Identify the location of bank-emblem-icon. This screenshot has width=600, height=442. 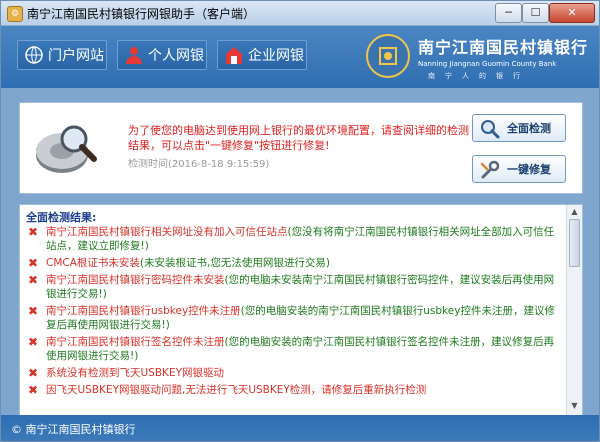
(388, 56).